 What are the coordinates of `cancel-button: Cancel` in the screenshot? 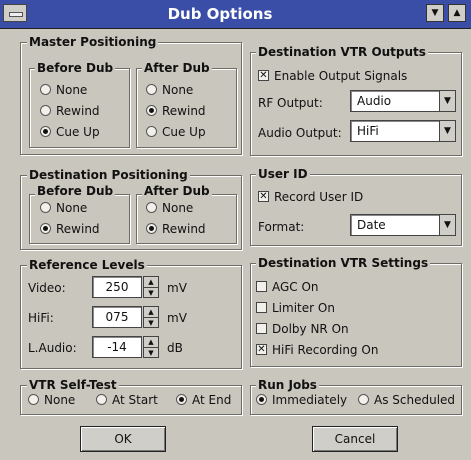 It's located at (355, 439).